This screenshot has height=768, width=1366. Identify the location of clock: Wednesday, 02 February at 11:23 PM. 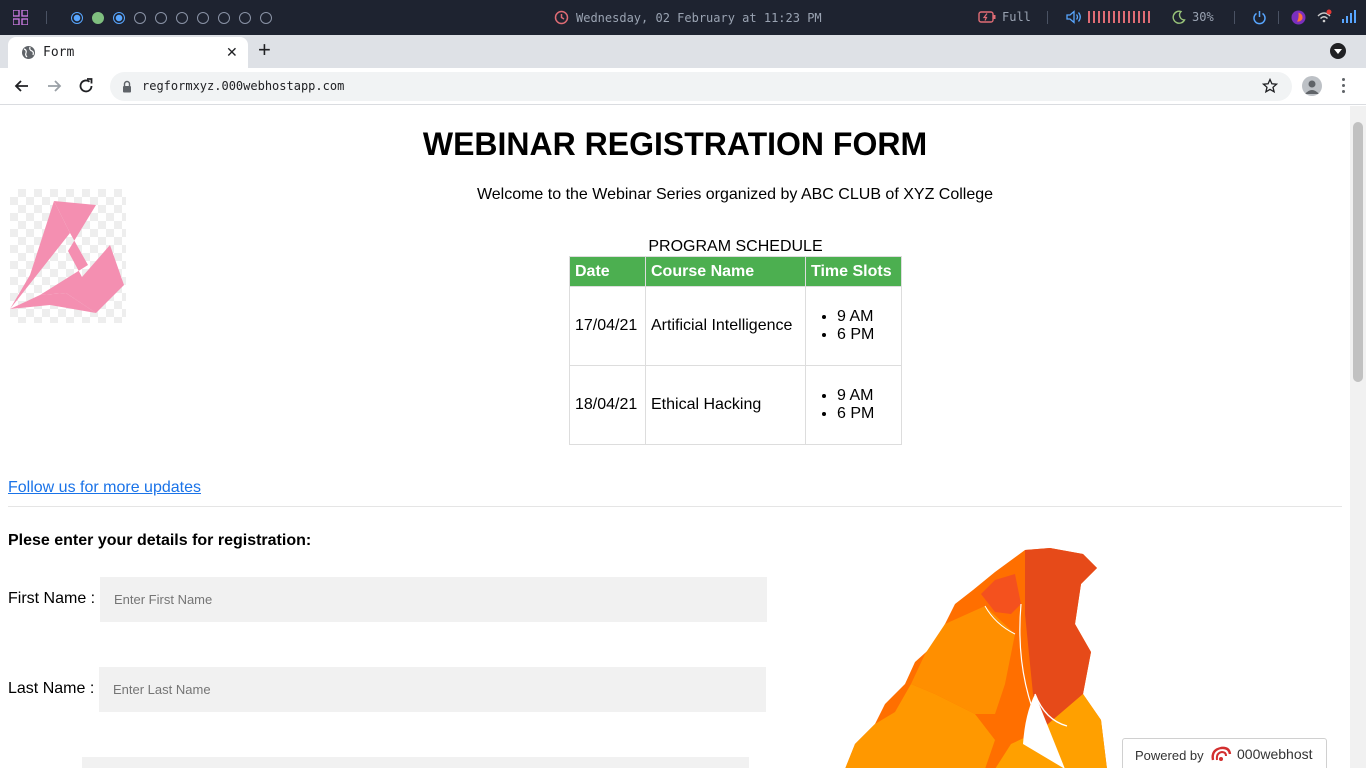
(688, 17).